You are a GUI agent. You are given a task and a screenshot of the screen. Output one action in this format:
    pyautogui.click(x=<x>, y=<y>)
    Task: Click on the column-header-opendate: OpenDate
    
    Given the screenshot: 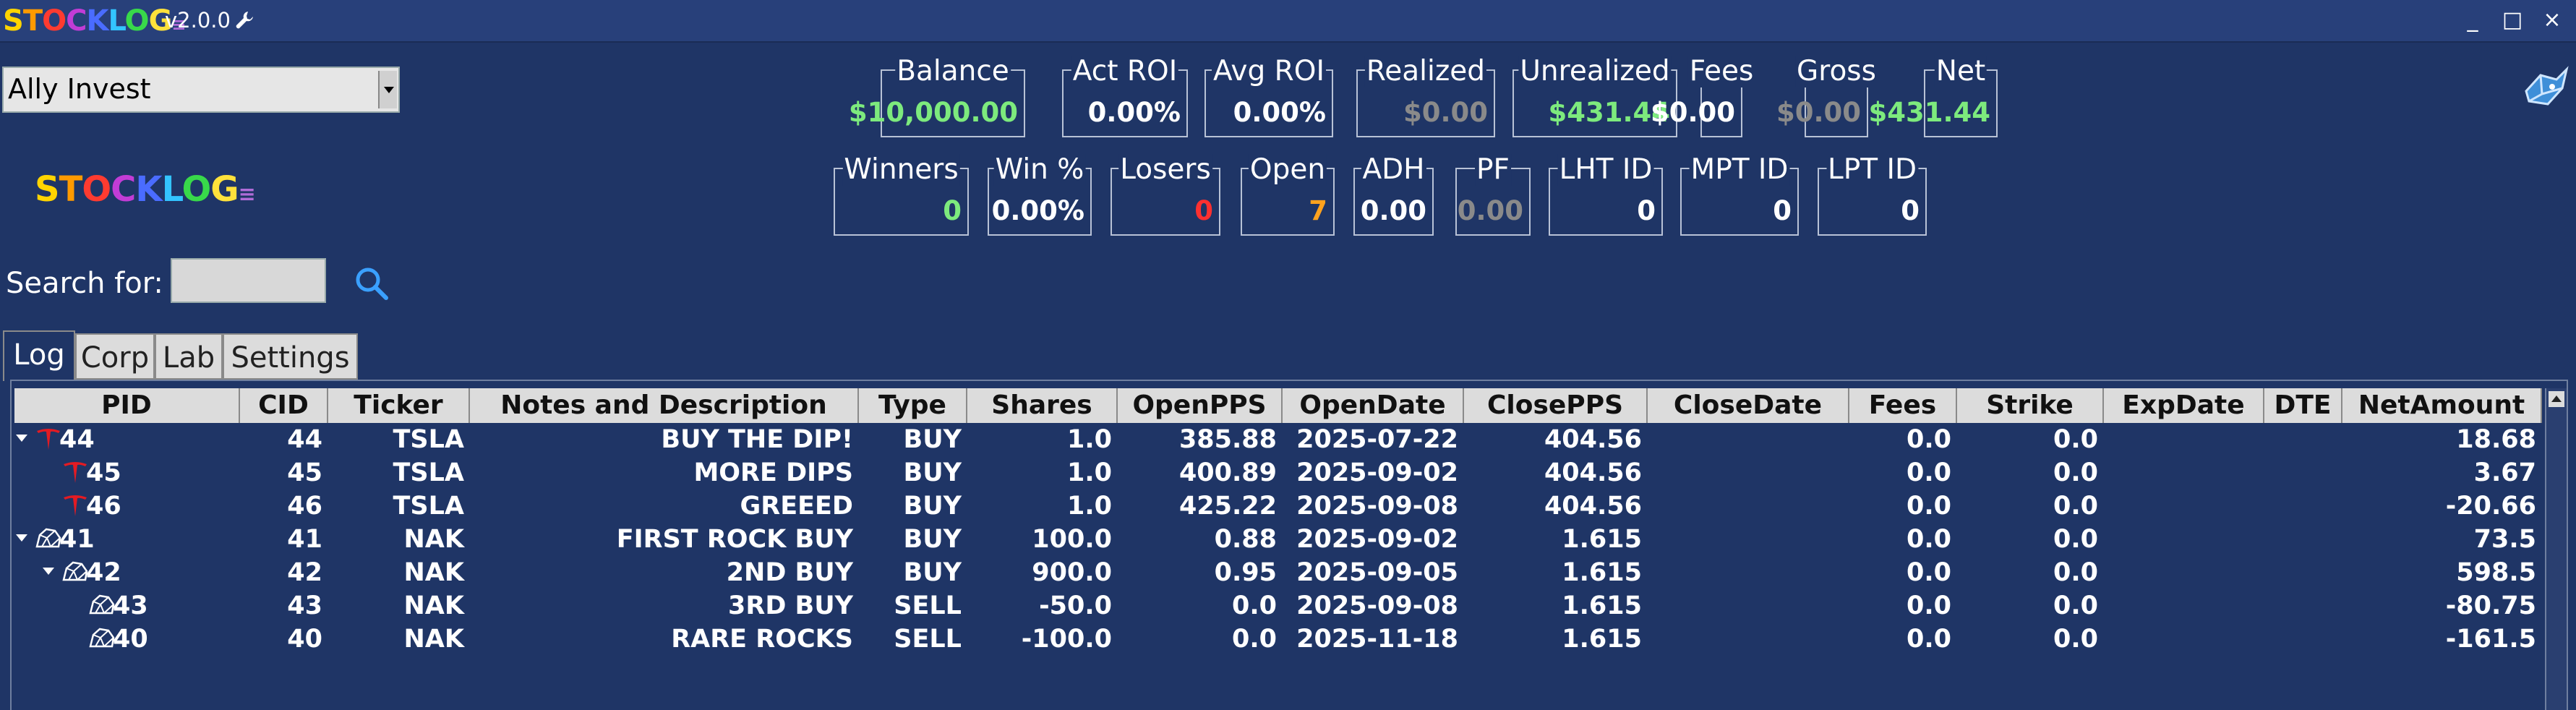 What is the action you would take?
    pyautogui.click(x=1374, y=406)
    